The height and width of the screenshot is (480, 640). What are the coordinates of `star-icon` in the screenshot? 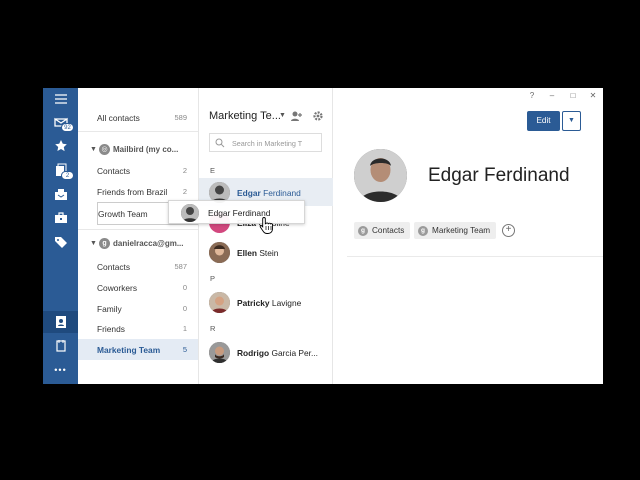 It's located at (60, 146).